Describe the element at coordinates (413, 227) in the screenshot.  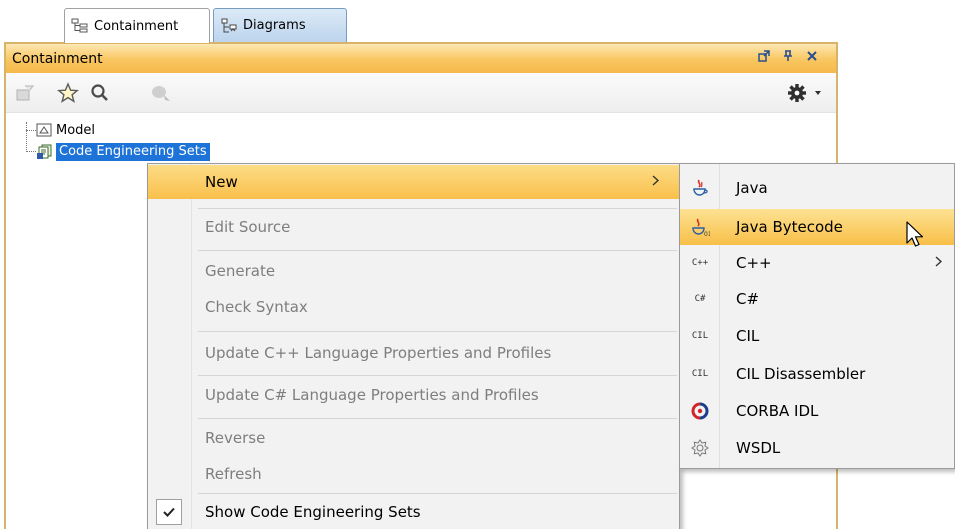
I see `menu-item-edit-source: Edit Source` at that location.